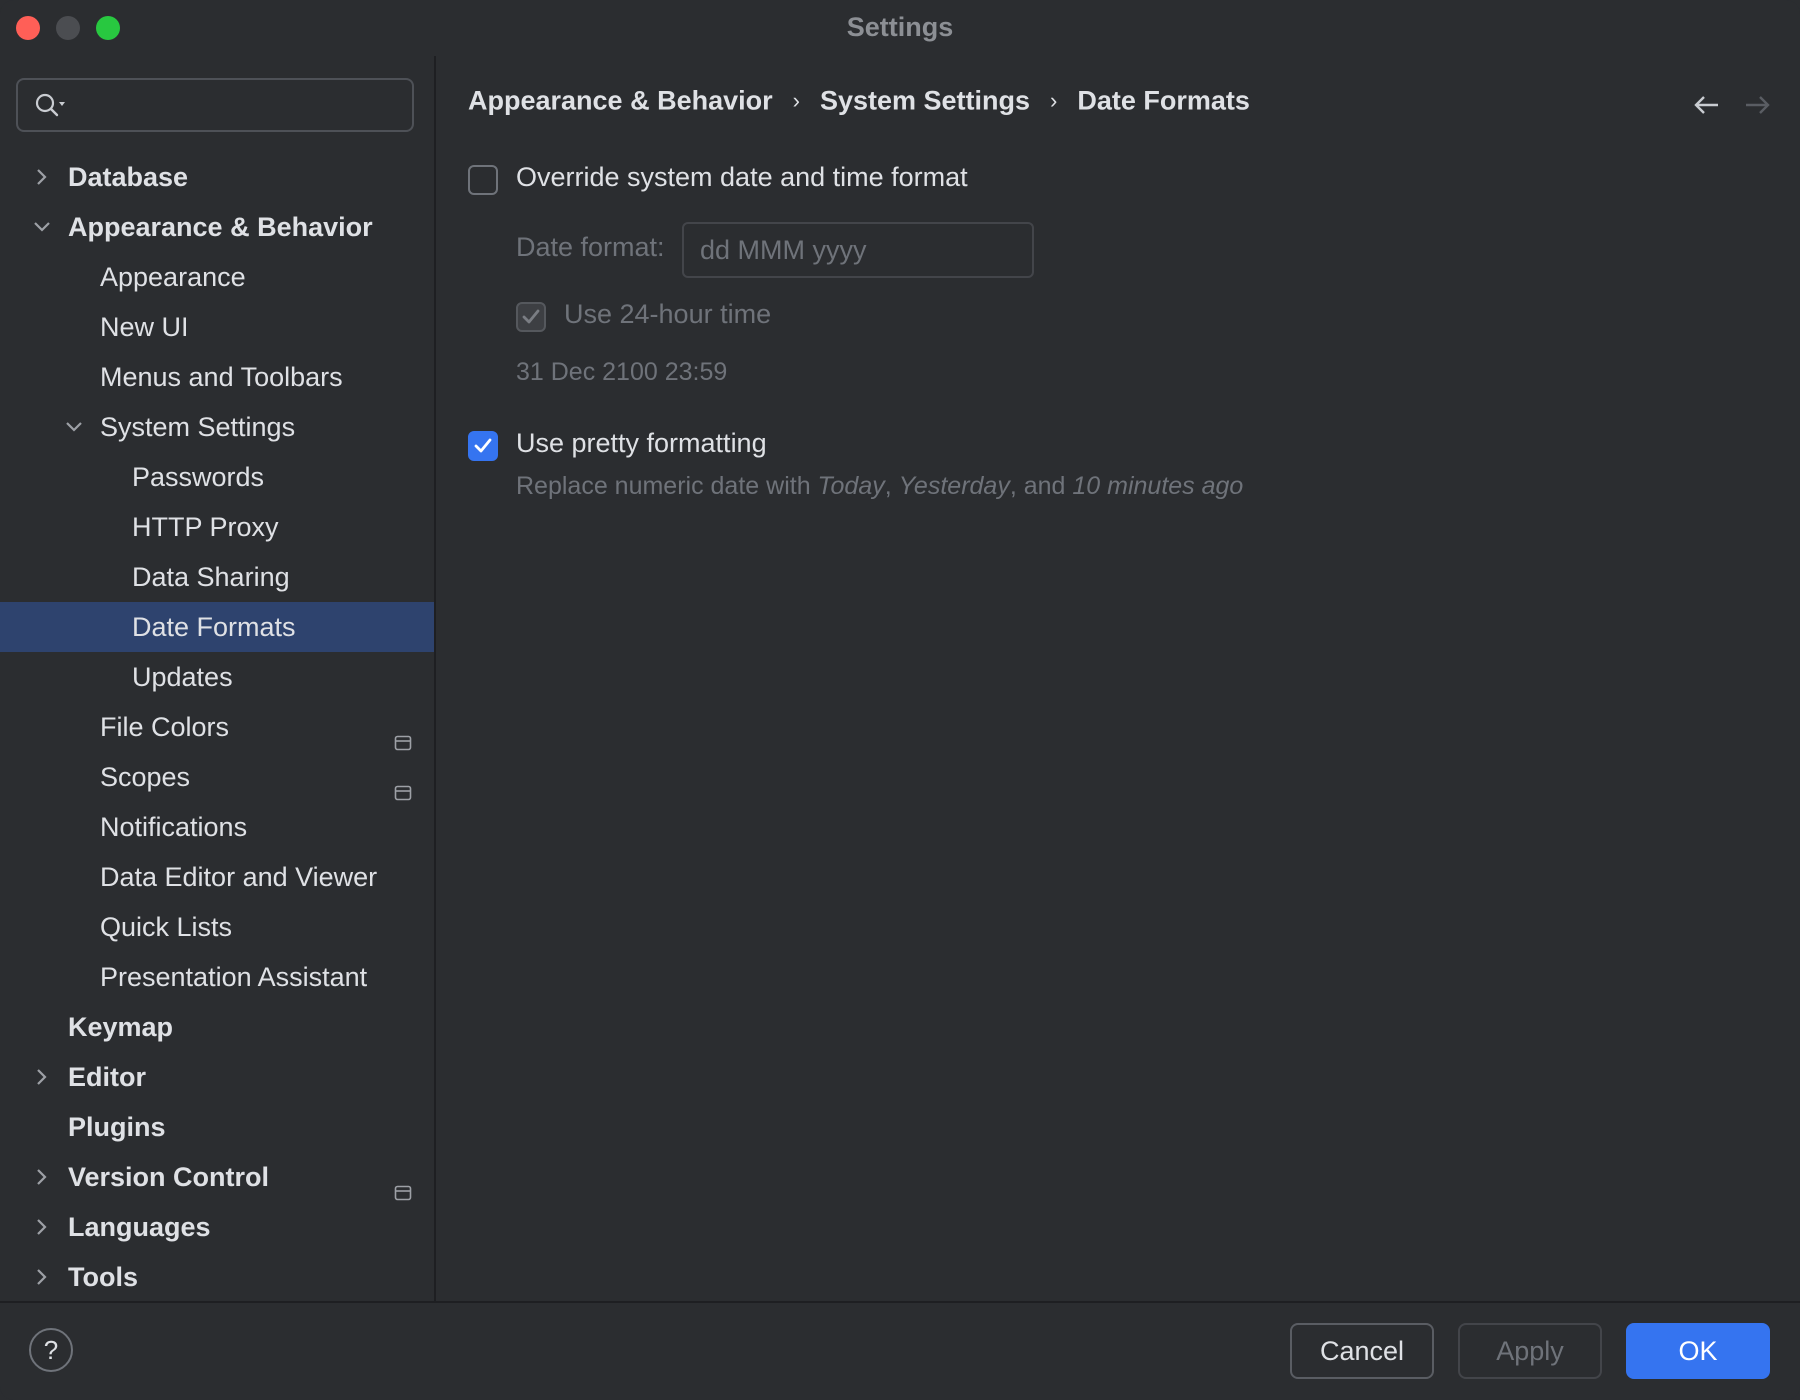 Image resolution: width=1800 pixels, height=1400 pixels. Describe the element at coordinates (214, 627) in the screenshot. I see `sidebar-item-label: Date Formats` at that location.